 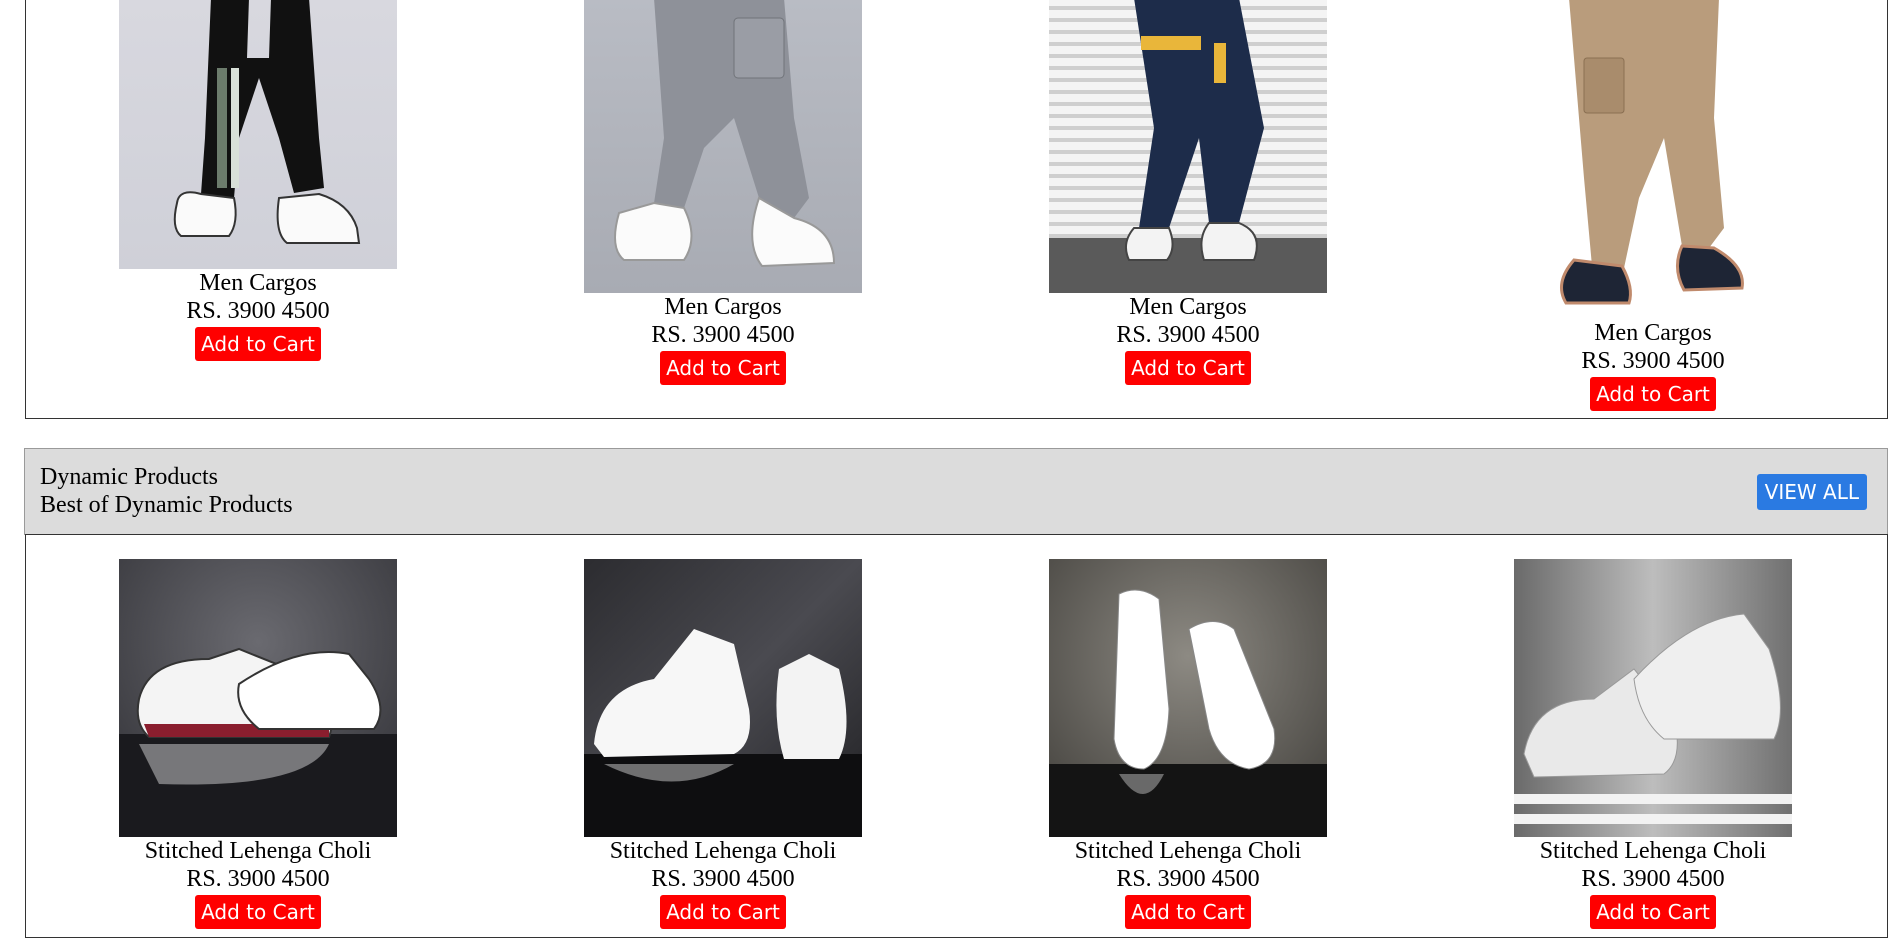 What do you see at coordinates (129, 477) in the screenshot?
I see `section-title: Dynamic Products` at bounding box center [129, 477].